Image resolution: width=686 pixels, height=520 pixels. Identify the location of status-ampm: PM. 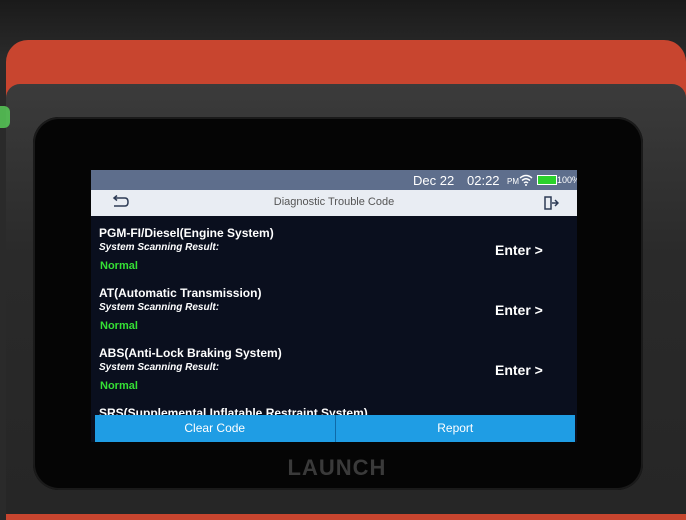
(513, 181).